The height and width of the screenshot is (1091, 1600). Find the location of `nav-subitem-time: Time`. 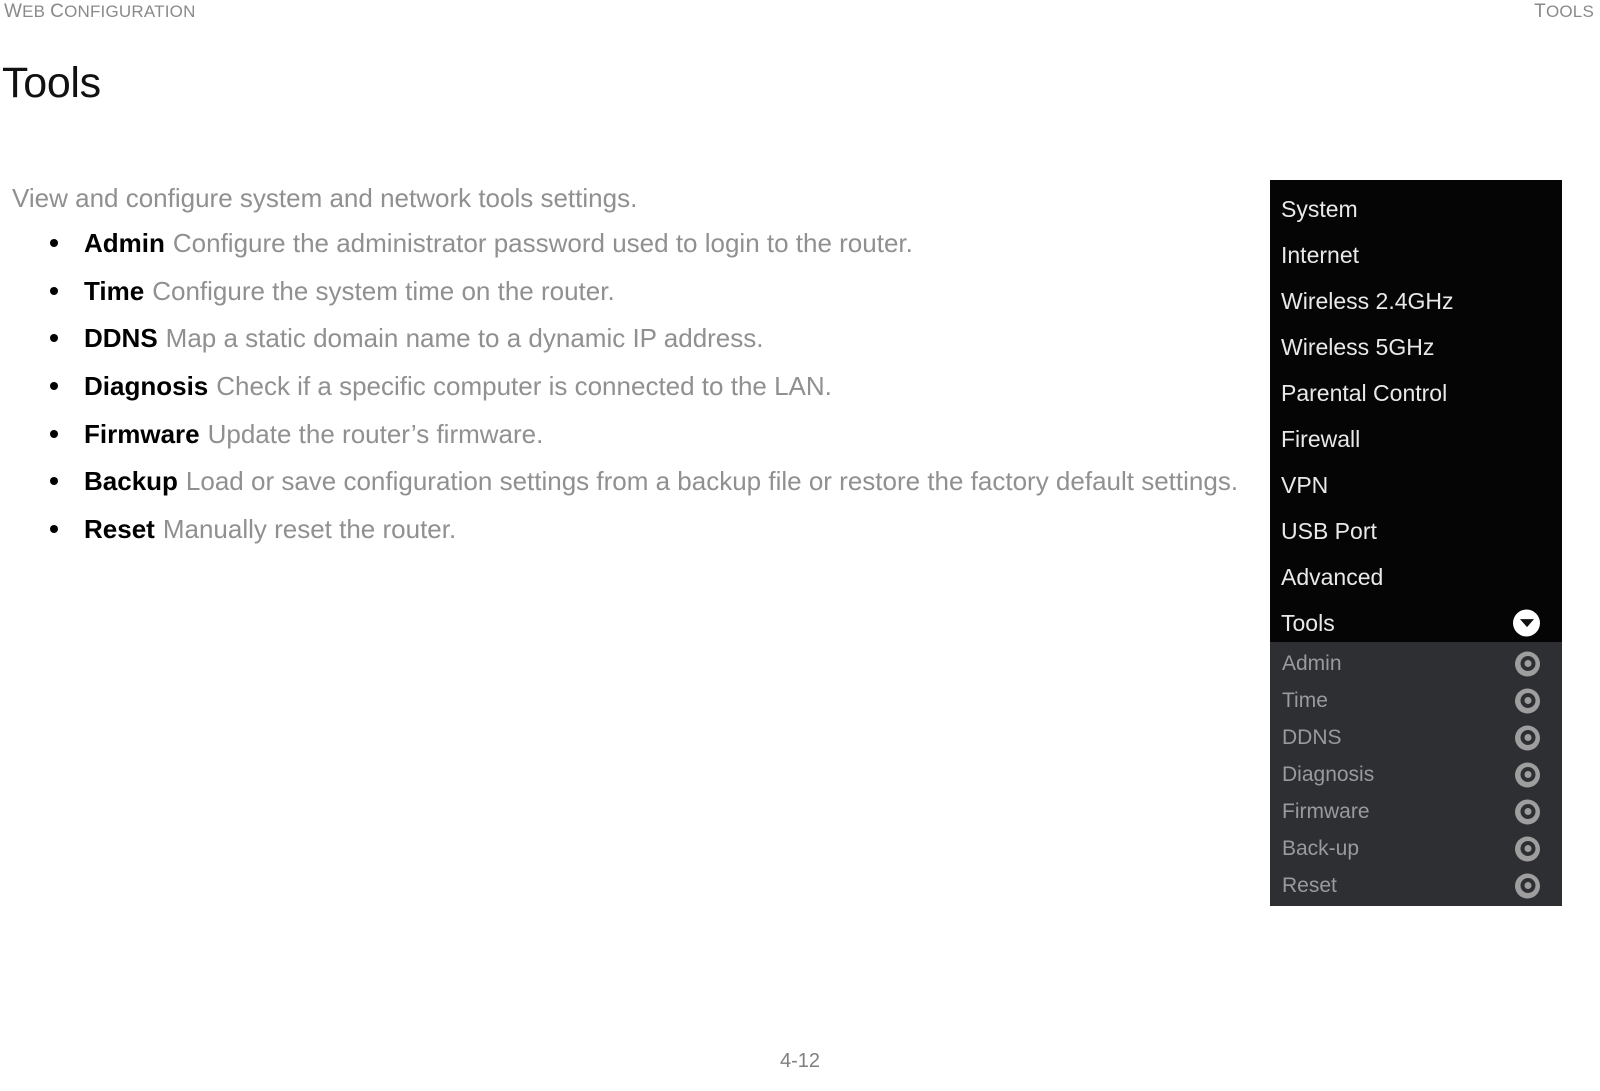

nav-subitem-time: Time is located at coordinates (1416, 700).